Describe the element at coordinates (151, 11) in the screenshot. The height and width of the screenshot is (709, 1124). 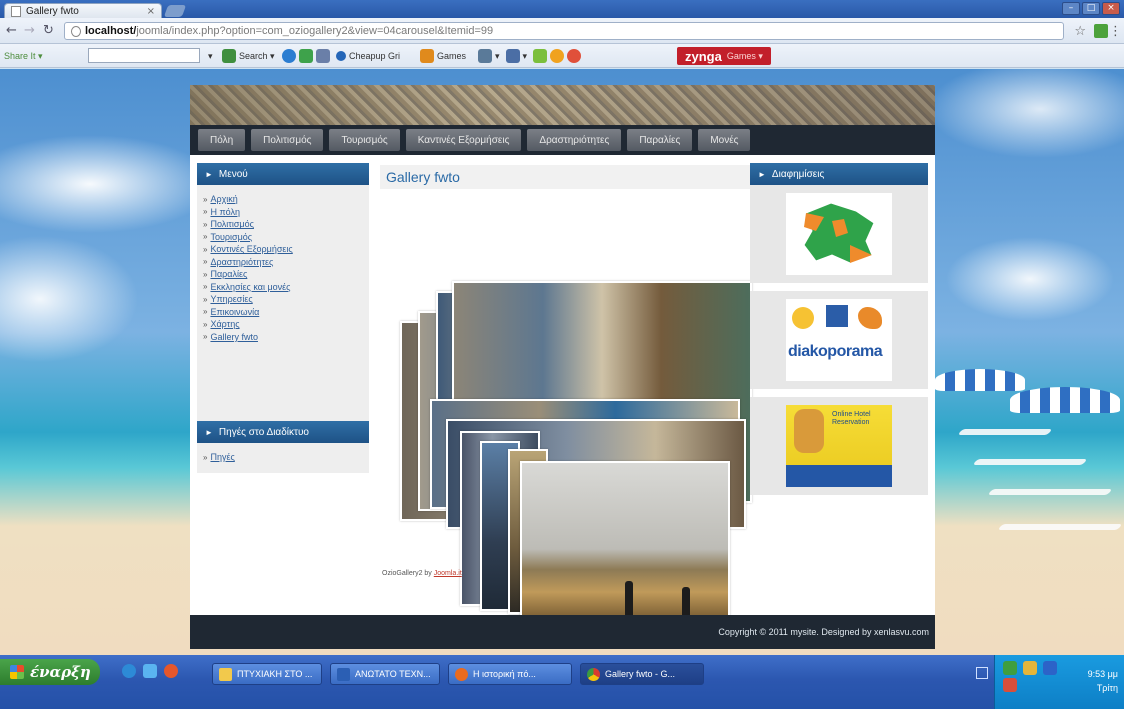
I see `close-tab-icon: ×` at that location.